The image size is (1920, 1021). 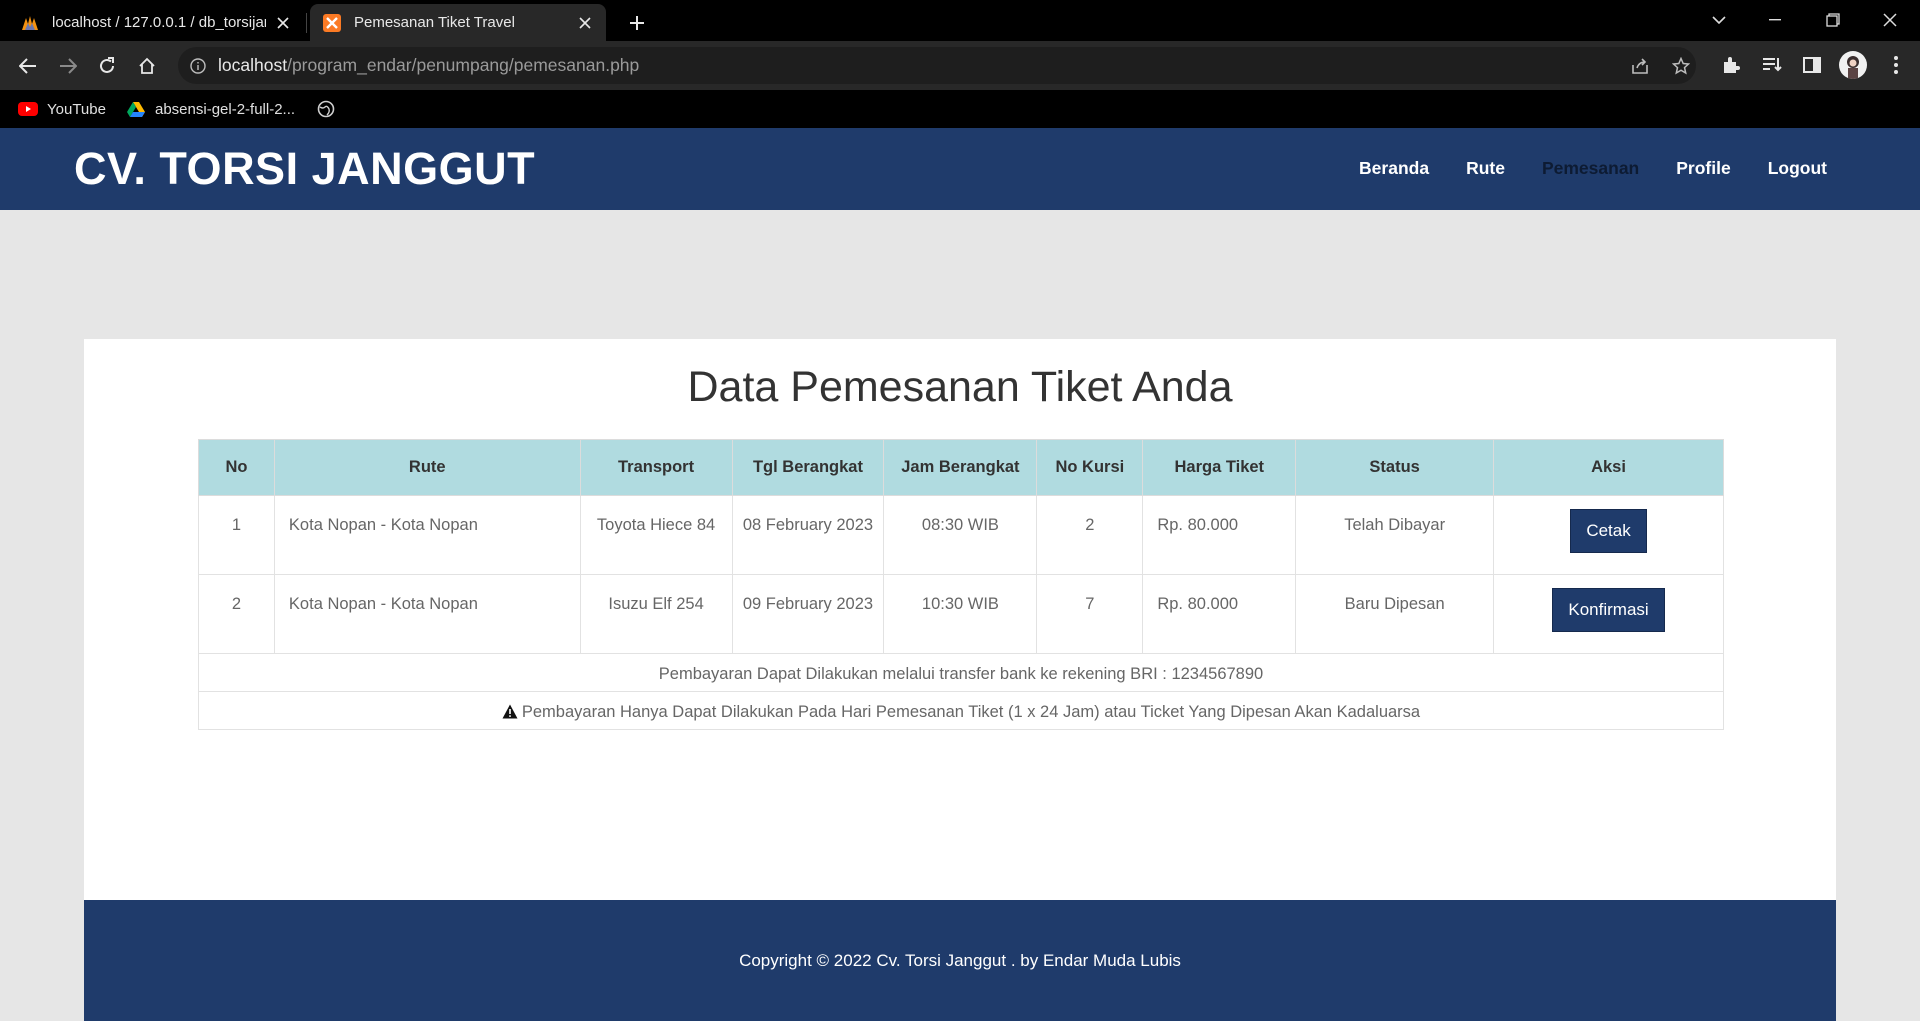 What do you see at coordinates (306, 23) in the screenshot?
I see `tab-divider` at bounding box center [306, 23].